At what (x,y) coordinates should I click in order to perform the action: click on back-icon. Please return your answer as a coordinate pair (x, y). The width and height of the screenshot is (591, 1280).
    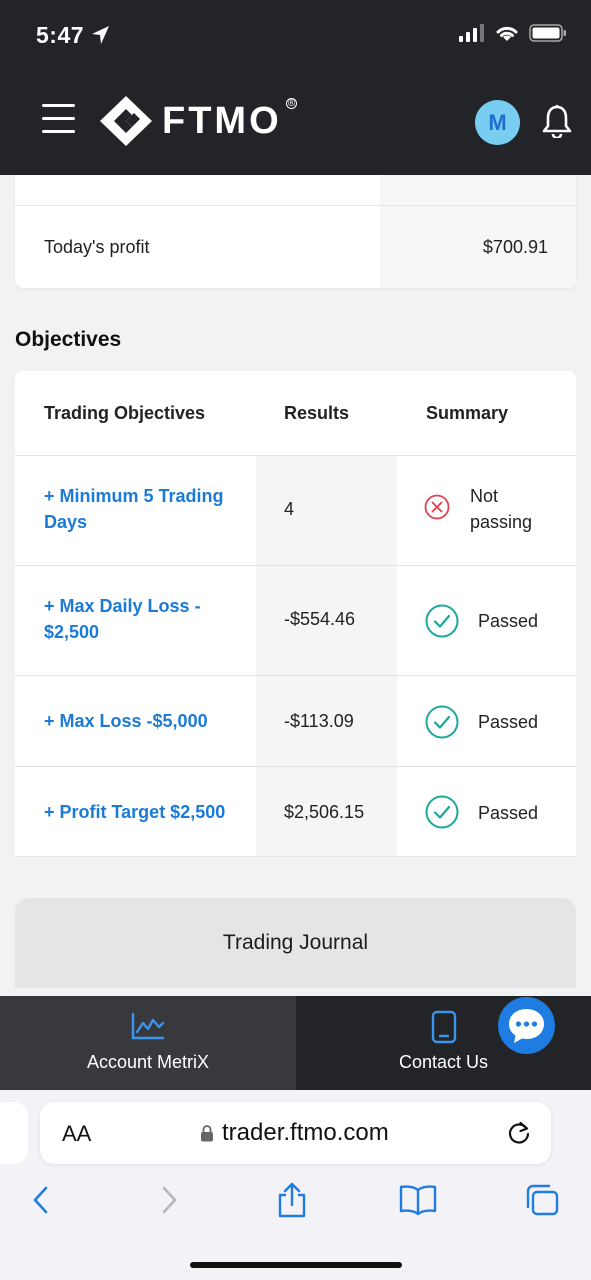
    Looking at the image, I should click on (41, 1200).